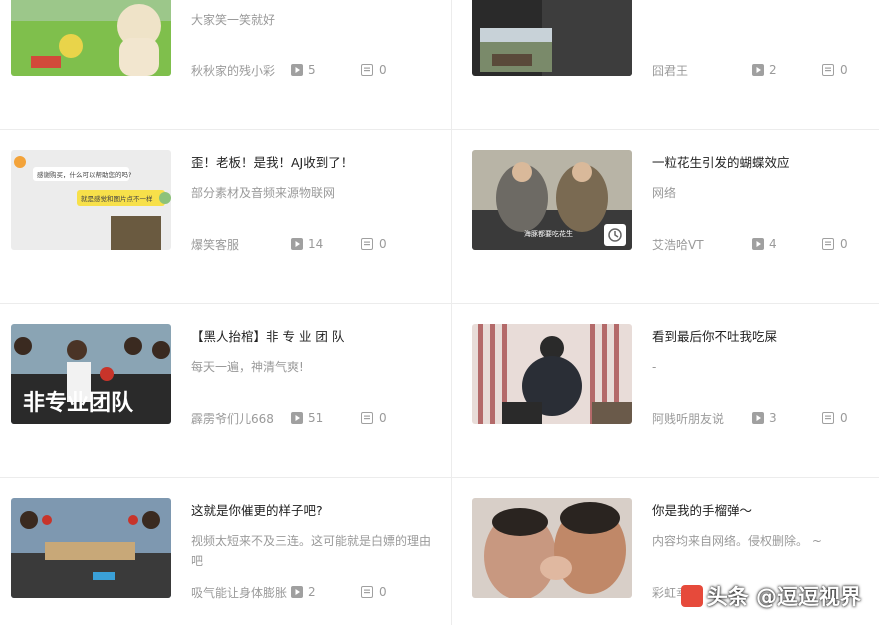 The width and height of the screenshot is (879, 628). I want to click on play-count-value: 51, so click(316, 418).